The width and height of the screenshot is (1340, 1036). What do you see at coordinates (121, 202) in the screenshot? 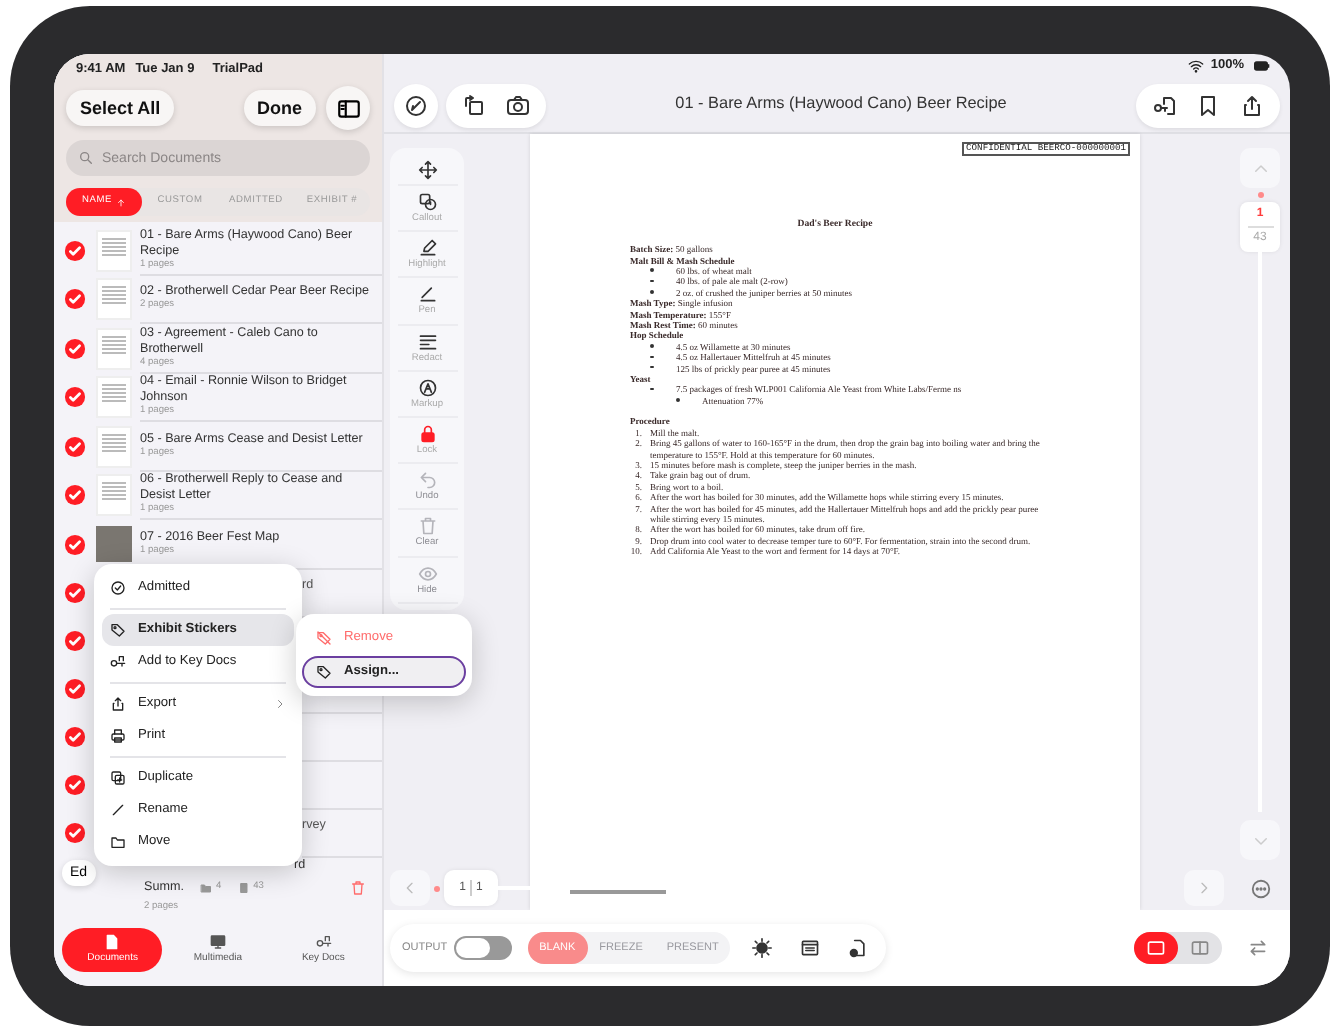
I see `arrow-up-icon` at bounding box center [121, 202].